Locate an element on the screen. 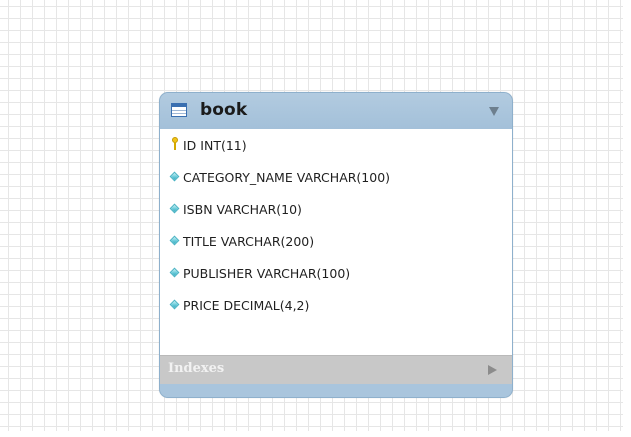 Image resolution: width=631 pixels, height=437 pixels. column-row-price: PRICE DECIMAL(4,2) is located at coordinates (336, 305).